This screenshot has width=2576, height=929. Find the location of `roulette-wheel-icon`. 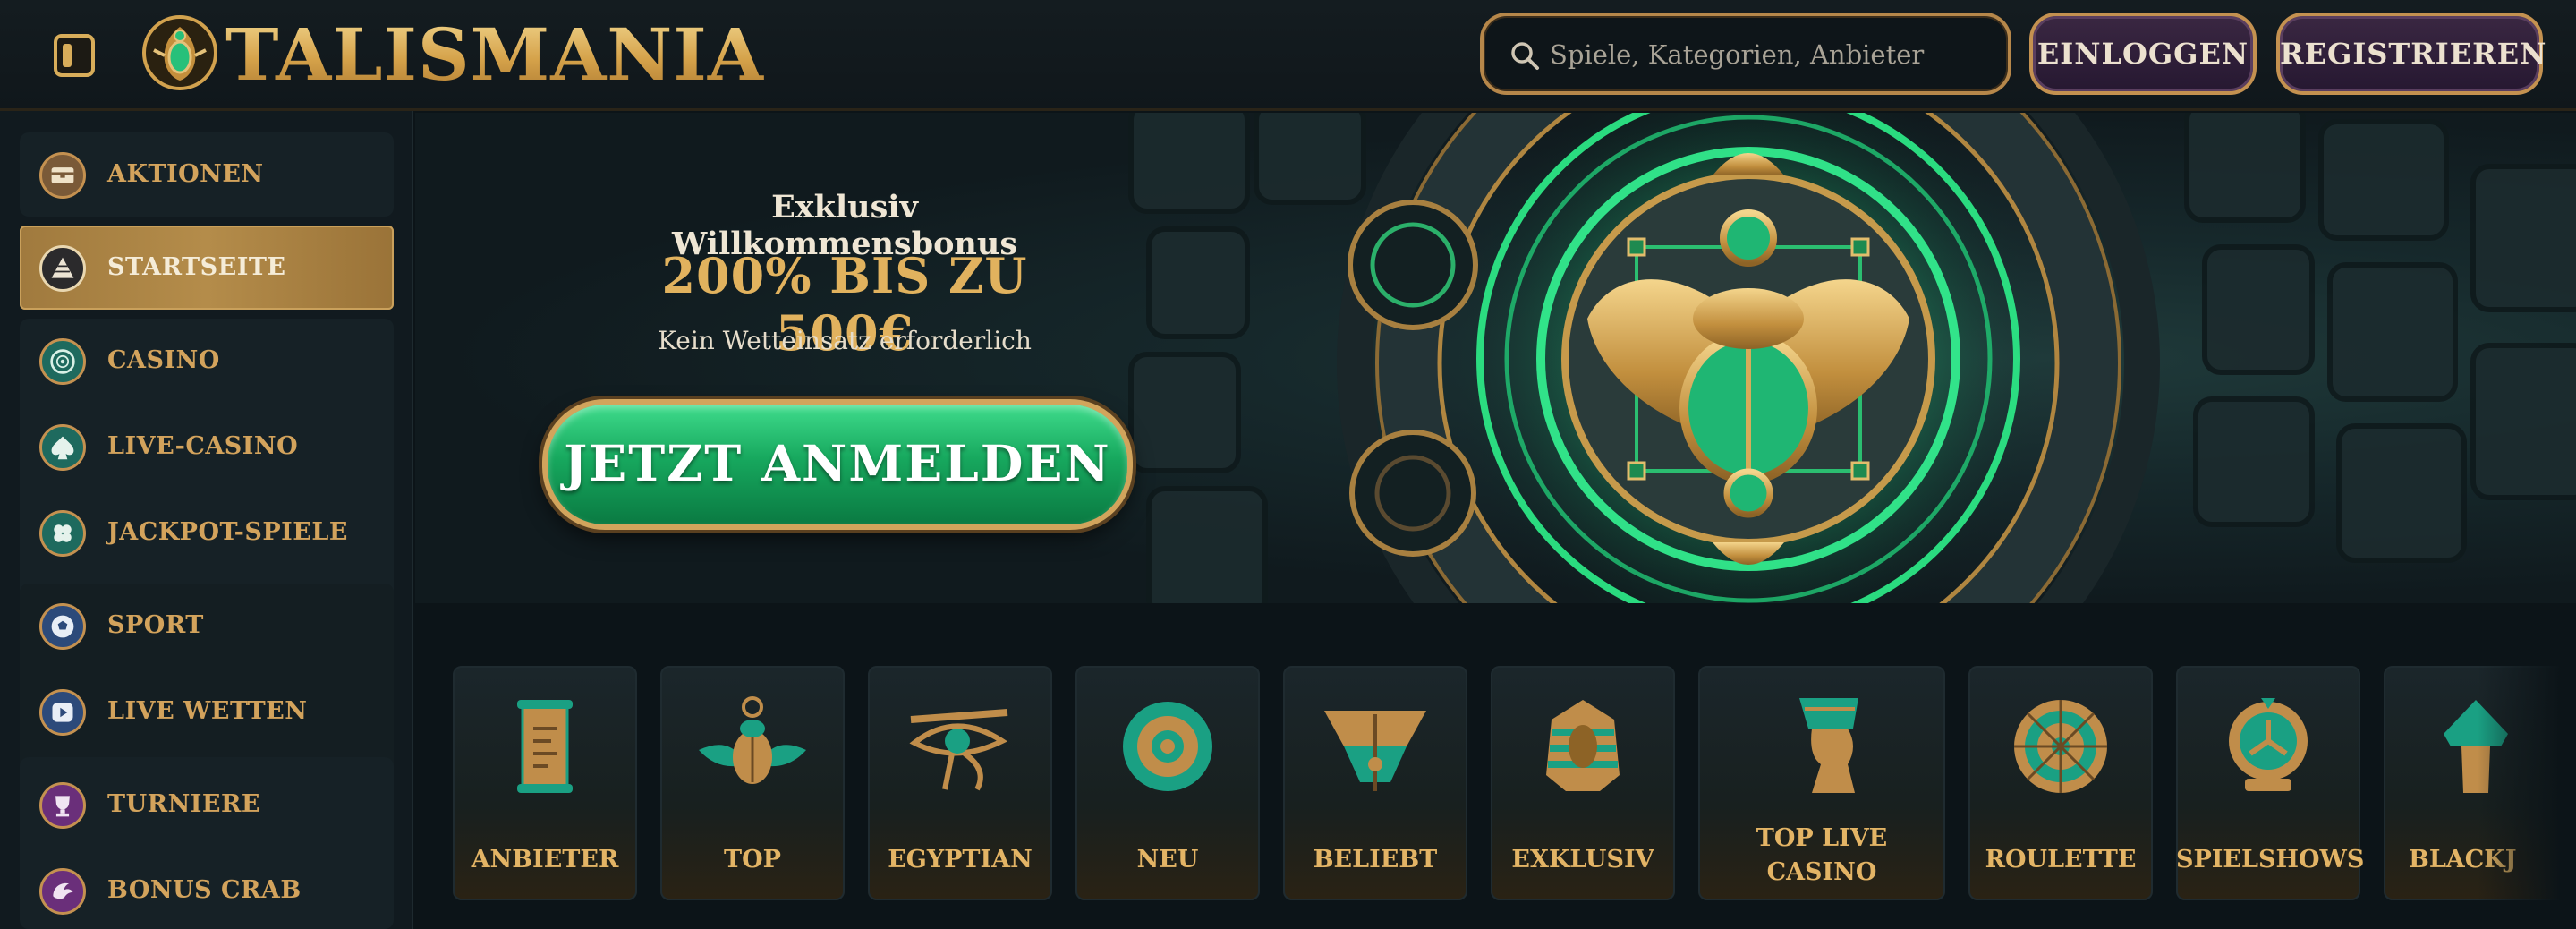

roulette-wheel-icon is located at coordinates (2060, 747).